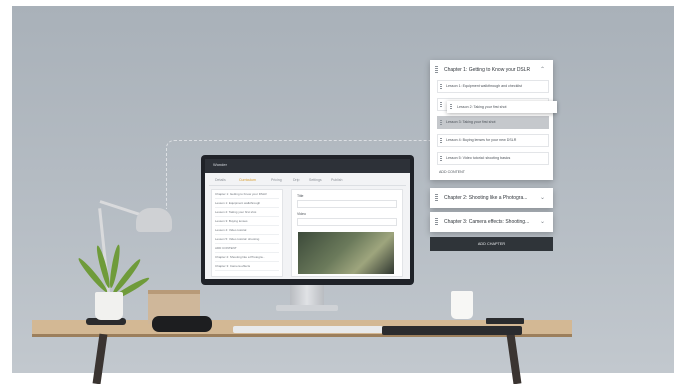 This screenshot has height=384, width=681. What do you see at coordinates (491, 244) in the screenshot?
I see `add-chapter-button: ADD CHAPTER` at bounding box center [491, 244].